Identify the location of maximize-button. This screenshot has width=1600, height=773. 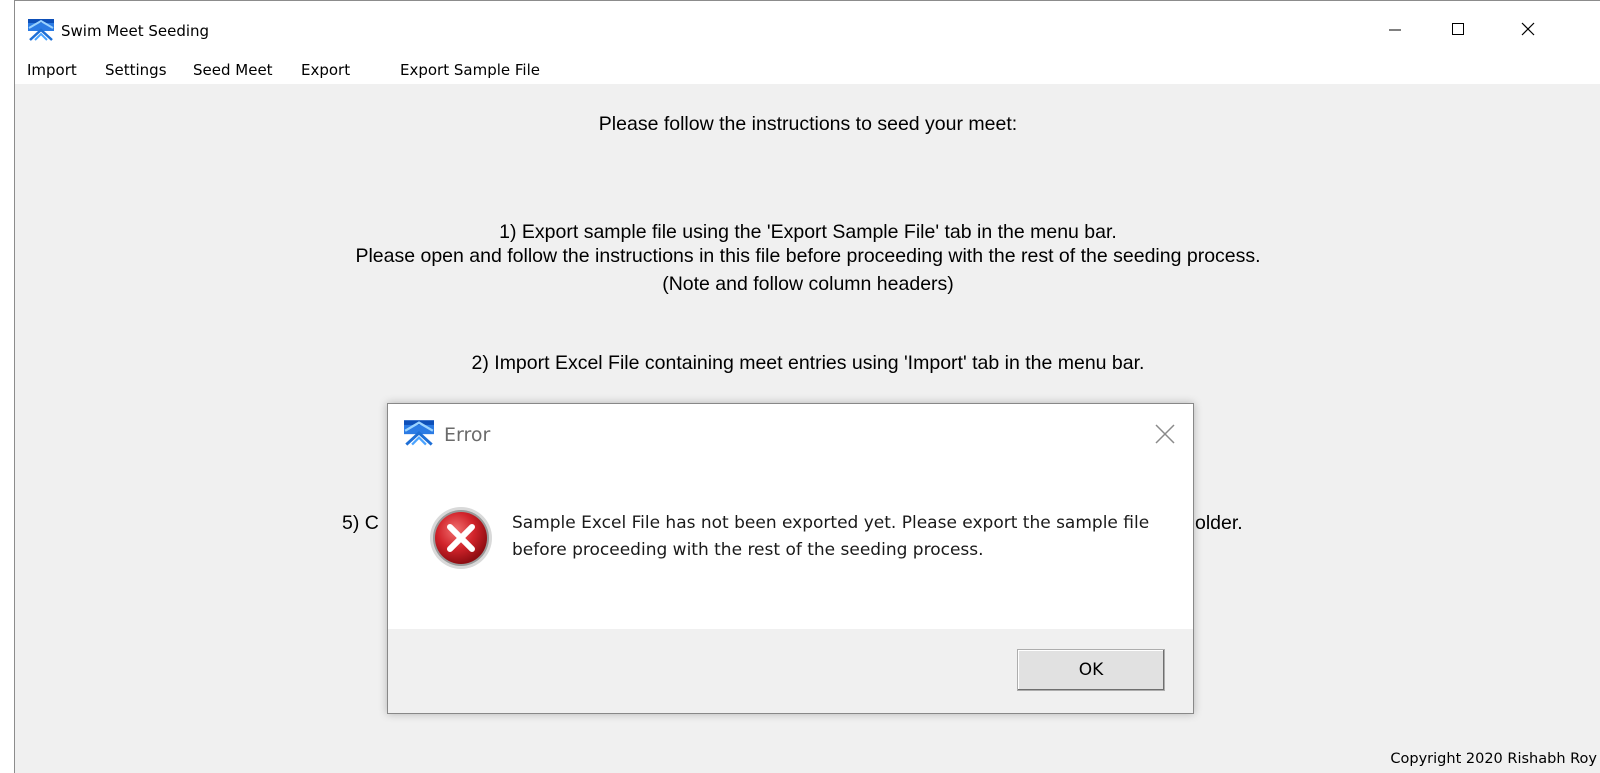
(1458, 29).